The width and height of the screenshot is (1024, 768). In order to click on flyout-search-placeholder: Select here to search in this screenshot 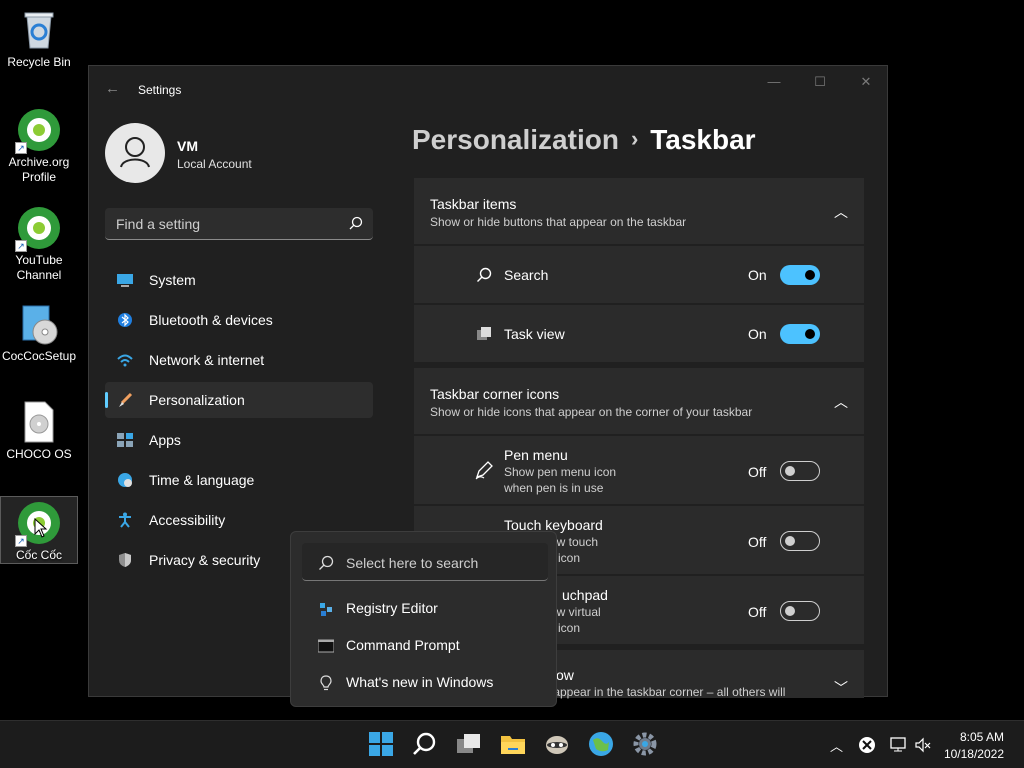, I will do `click(412, 563)`.